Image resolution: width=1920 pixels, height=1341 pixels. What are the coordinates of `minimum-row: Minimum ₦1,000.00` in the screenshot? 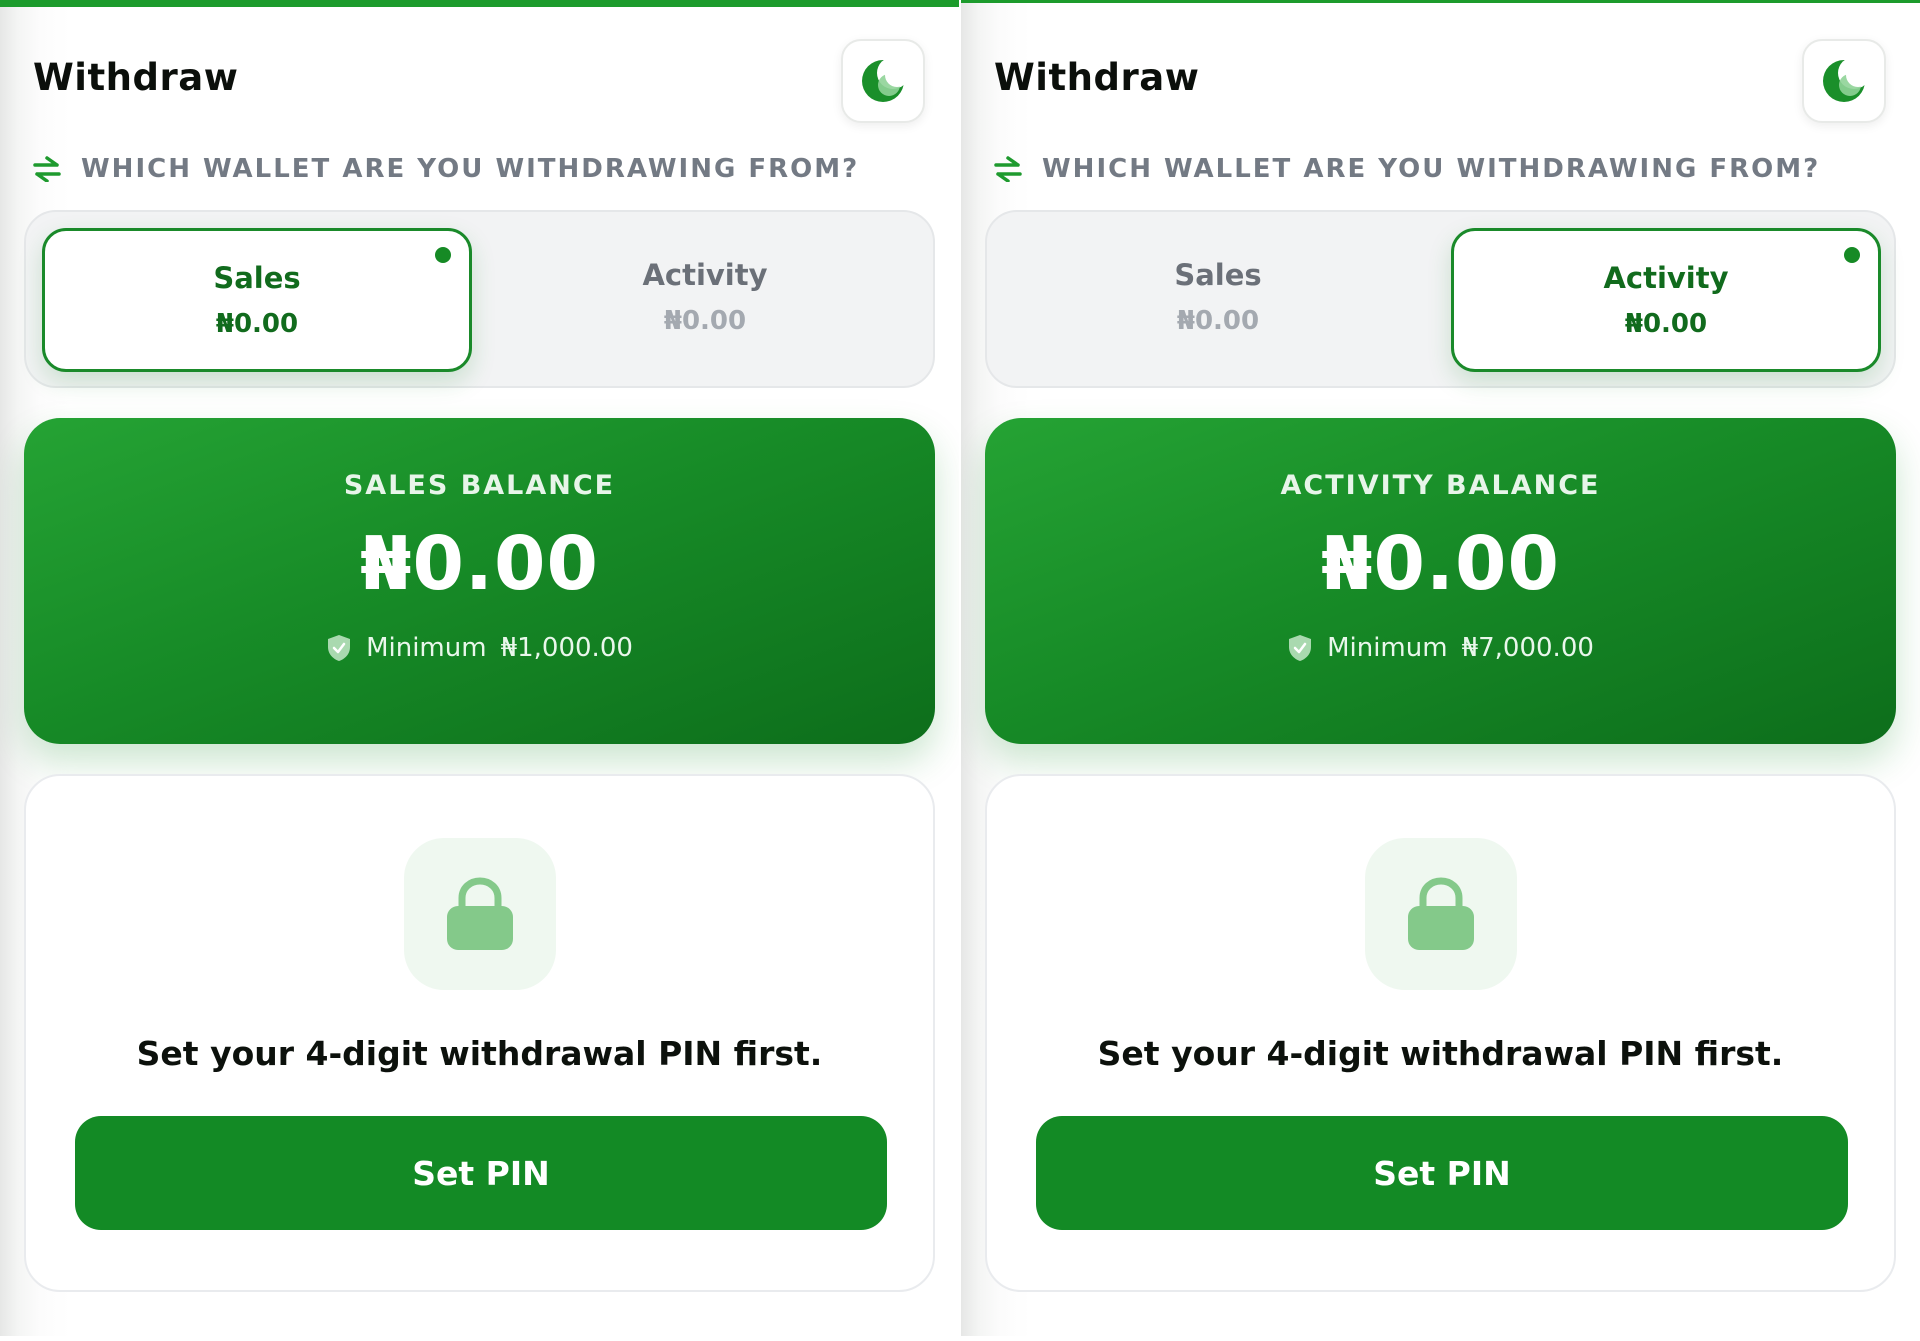 It's located at (479, 648).